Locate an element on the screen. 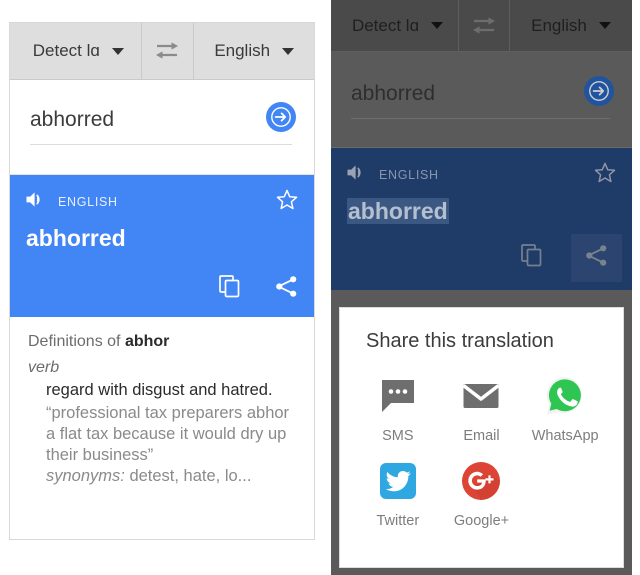 The height and width of the screenshot is (575, 640). share-target-whatsapp: WhatsApp is located at coordinates (565, 407).